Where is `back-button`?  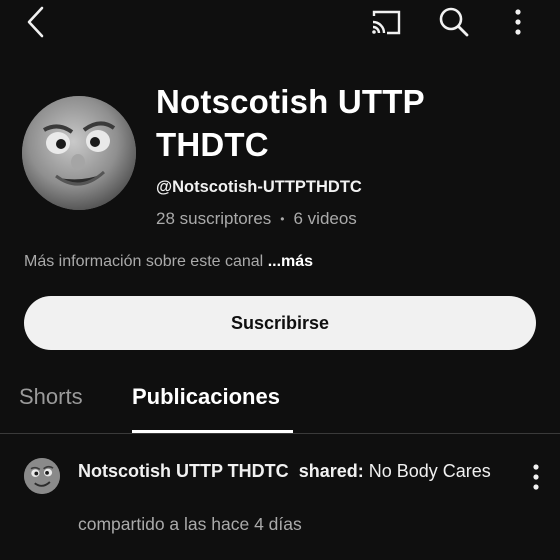 back-button is located at coordinates (36, 22).